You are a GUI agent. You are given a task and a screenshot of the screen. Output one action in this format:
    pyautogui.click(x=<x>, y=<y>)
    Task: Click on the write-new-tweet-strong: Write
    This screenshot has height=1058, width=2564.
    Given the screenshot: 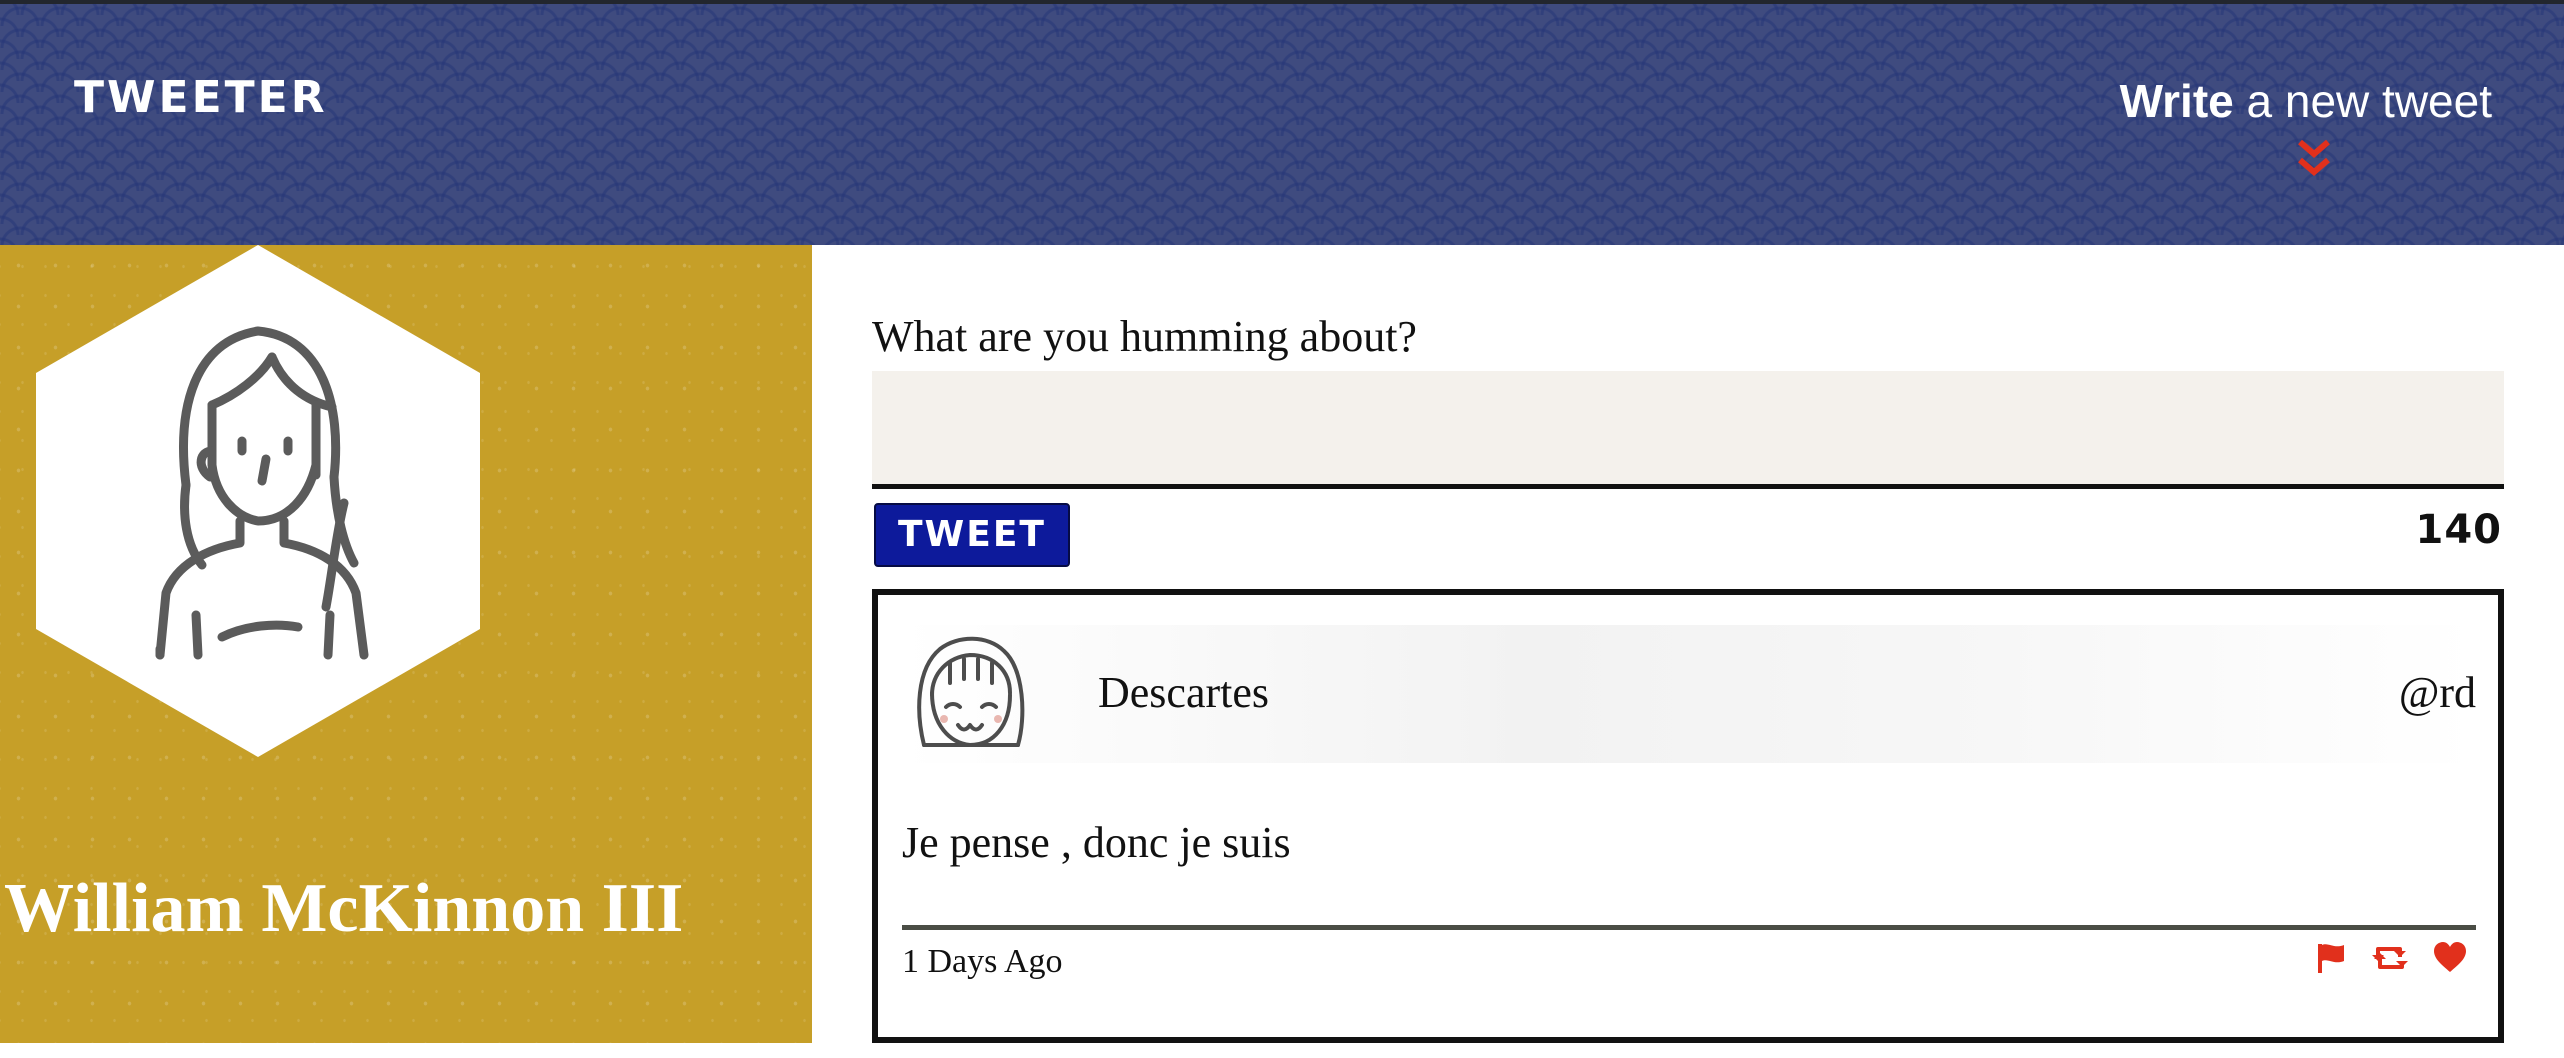 What is the action you would take?
    pyautogui.click(x=2176, y=101)
    